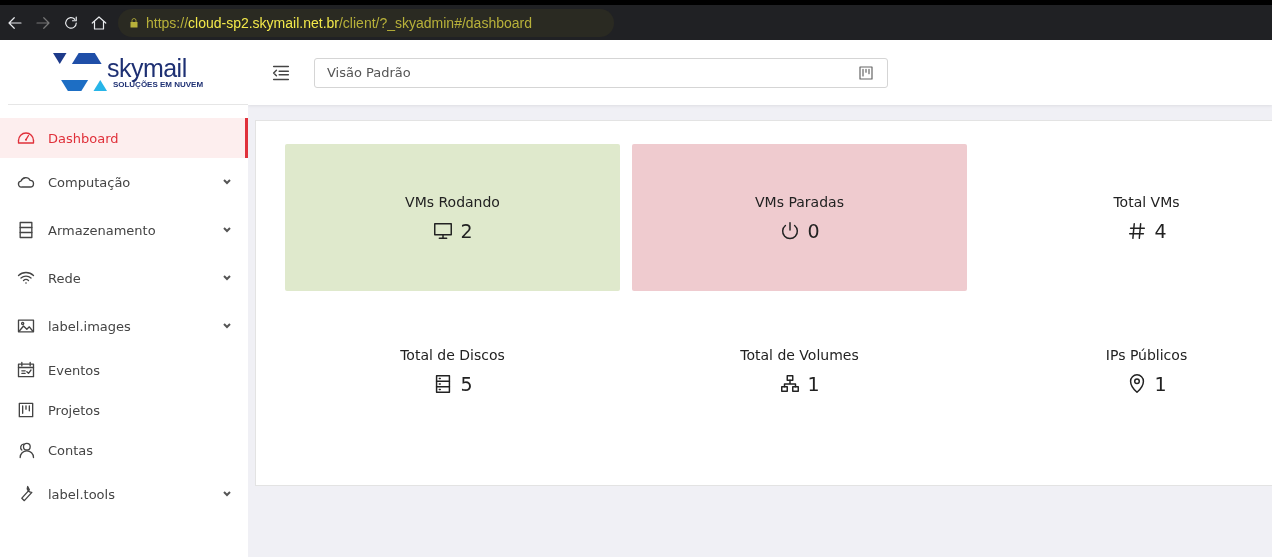  I want to click on calendar-icon, so click(26, 370).